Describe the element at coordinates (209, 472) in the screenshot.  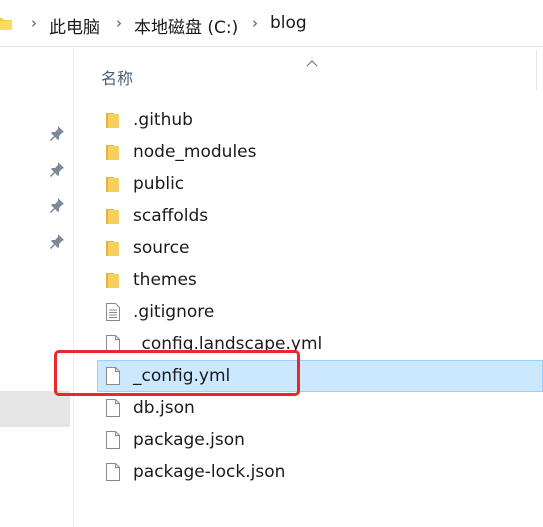
I see `file-name: package-lock.json` at that location.